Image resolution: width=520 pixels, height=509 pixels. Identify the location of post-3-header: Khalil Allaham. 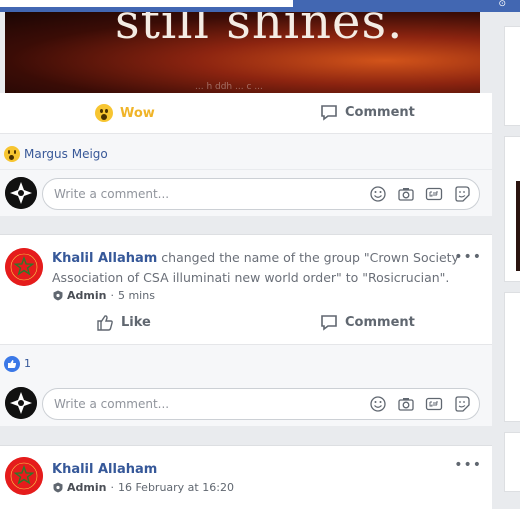
(257, 469).